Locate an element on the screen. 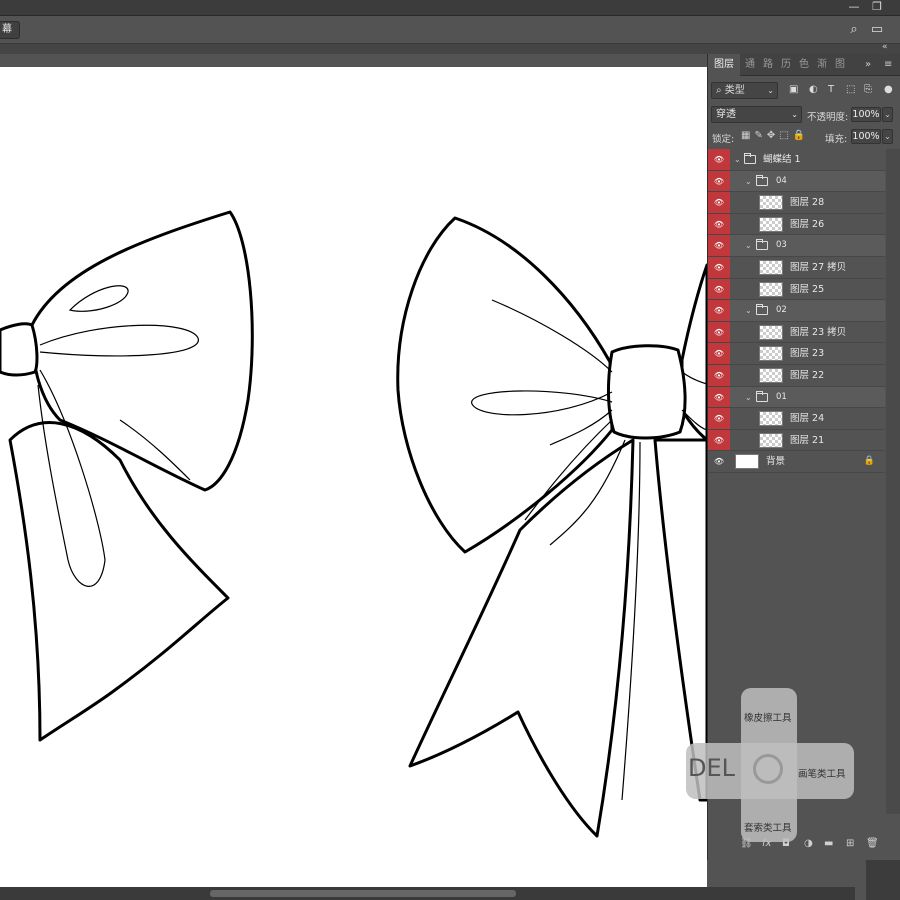  layer-group-row: 👁 ⌄ 01 is located at coordinates (796, 397).